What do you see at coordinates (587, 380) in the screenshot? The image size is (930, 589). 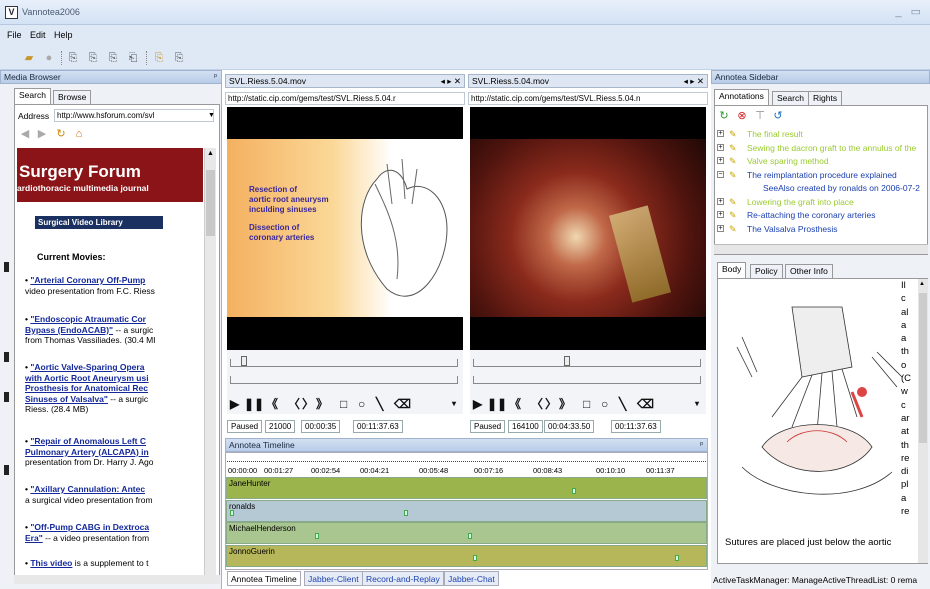 I see `video2-annotation-range` at bounding box center [587, 380].